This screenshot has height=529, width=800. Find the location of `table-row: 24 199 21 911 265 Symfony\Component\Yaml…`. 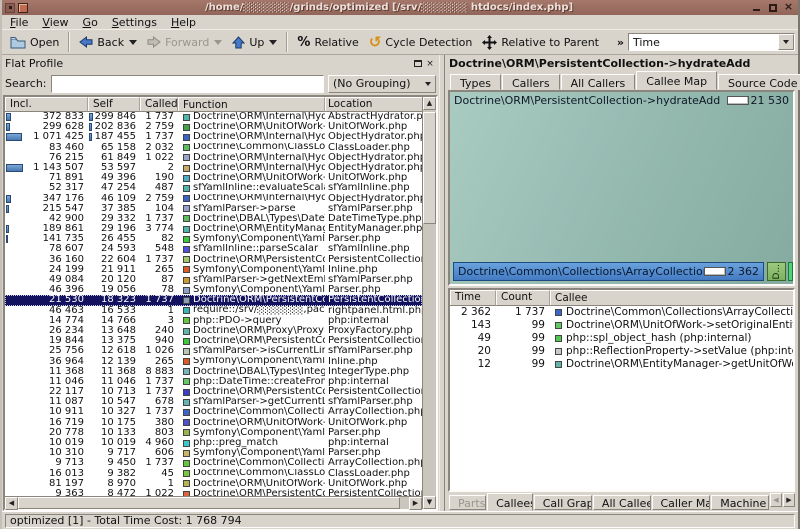

table-row: 24 199 21 911 265 Symfony\Component\Yaml… is located at coordinates (213, 270).